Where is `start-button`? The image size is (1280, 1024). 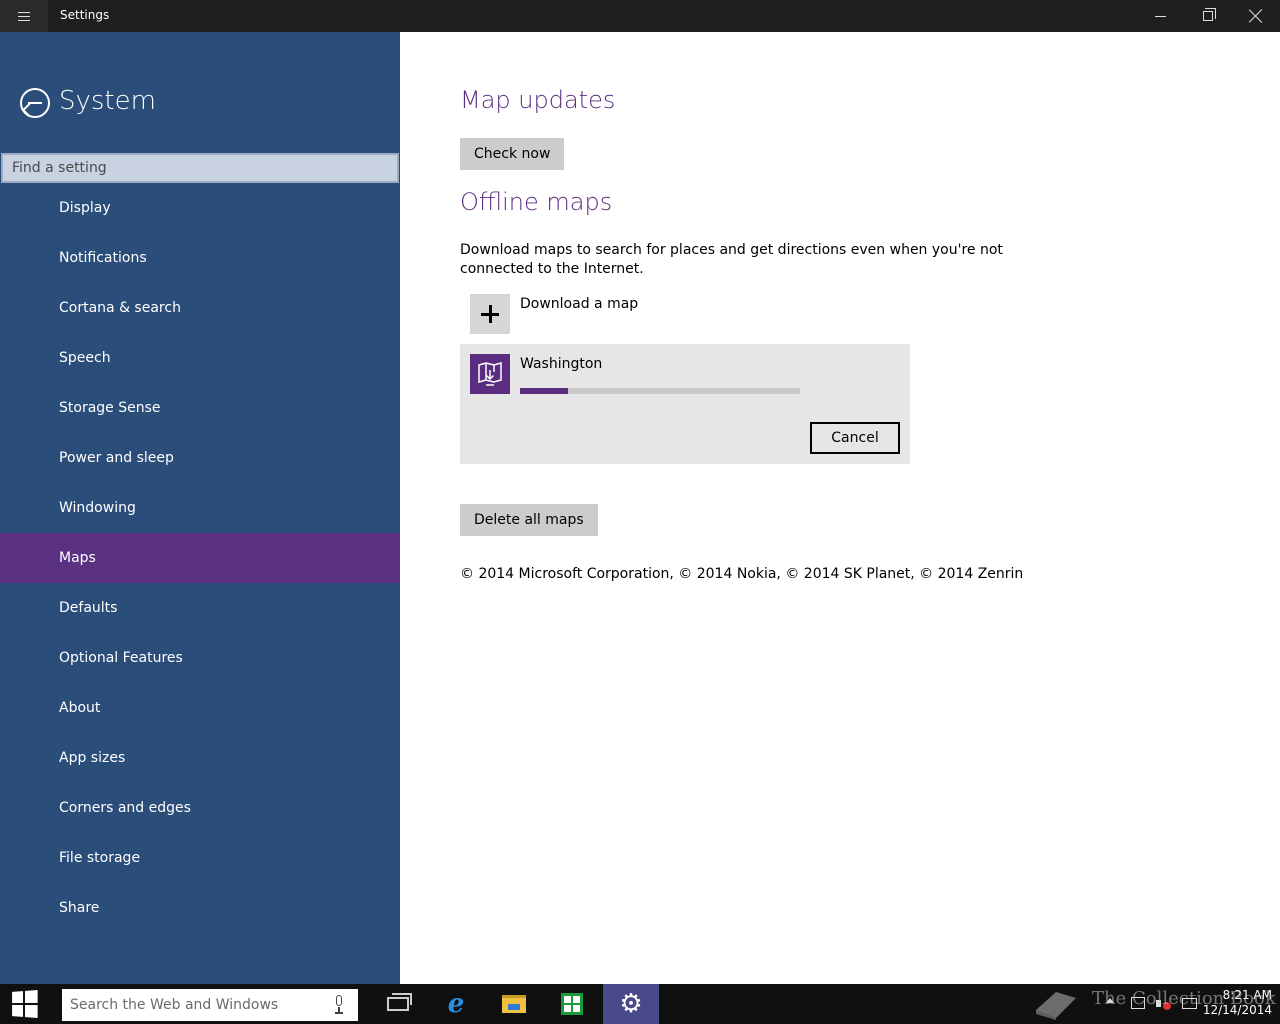
start-button is located at coordinates (24, 1004).